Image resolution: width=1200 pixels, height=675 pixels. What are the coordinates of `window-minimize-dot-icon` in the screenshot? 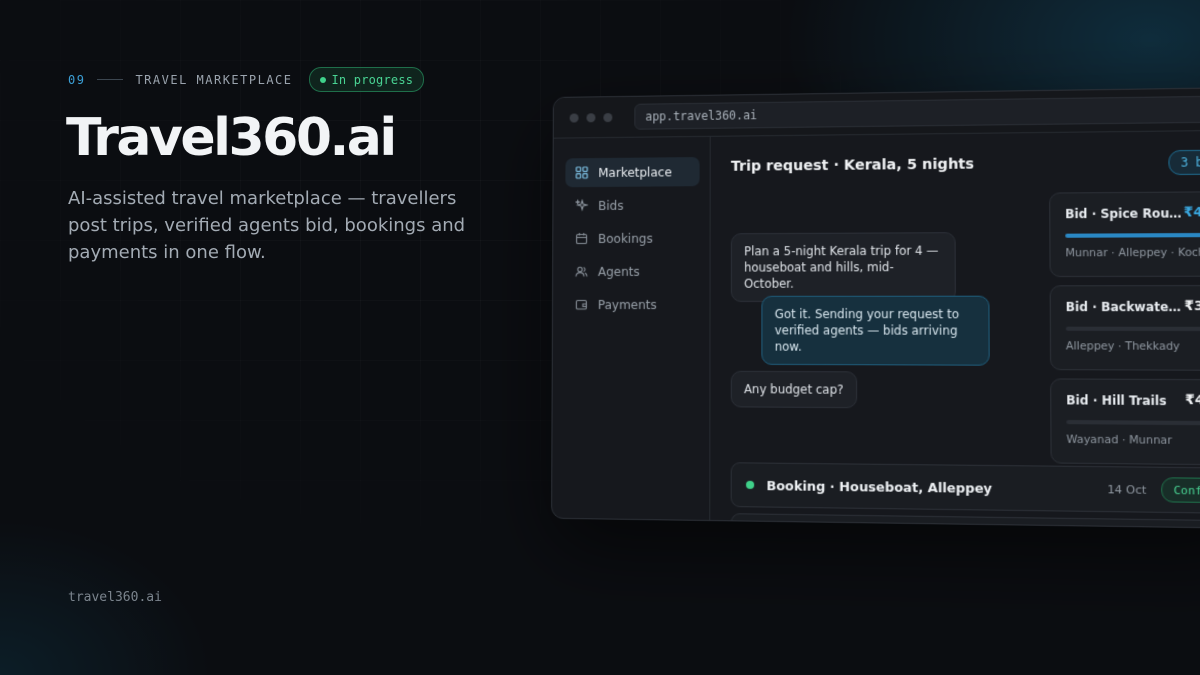 It's located at (591, 117).